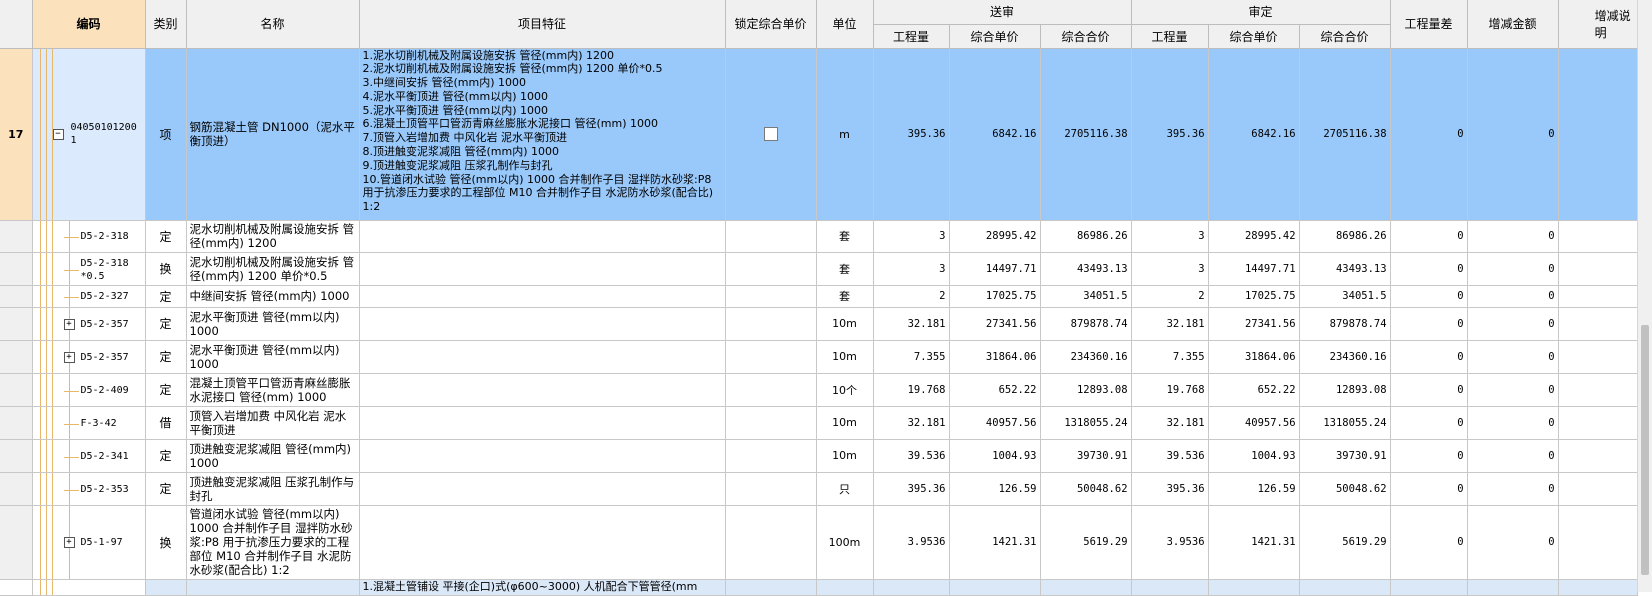 The image size is (1652, 596). What do you see at coordinates (1644, 296) in the screenshot?
I see `vertical-scrollbar` at bounding box center [1644, 296].